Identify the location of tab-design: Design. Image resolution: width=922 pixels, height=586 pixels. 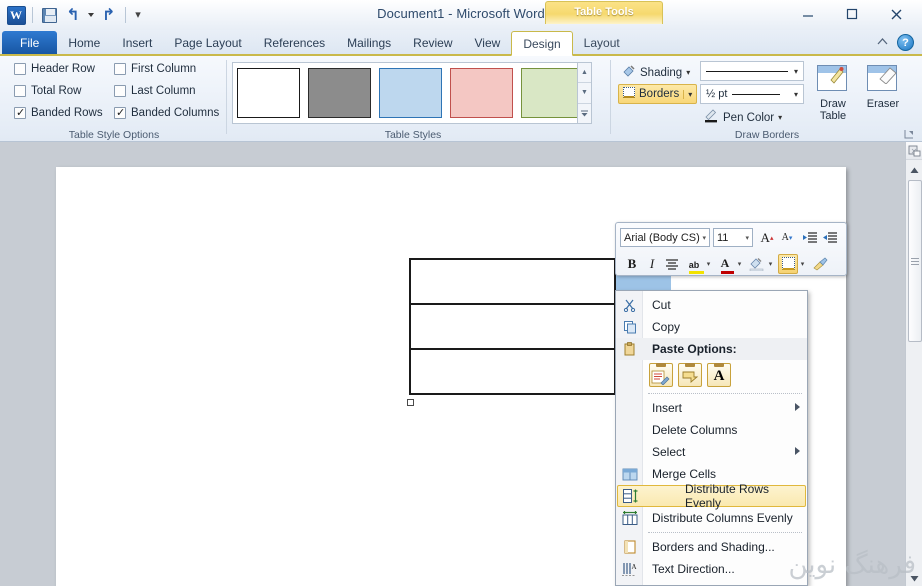
(542, 43).